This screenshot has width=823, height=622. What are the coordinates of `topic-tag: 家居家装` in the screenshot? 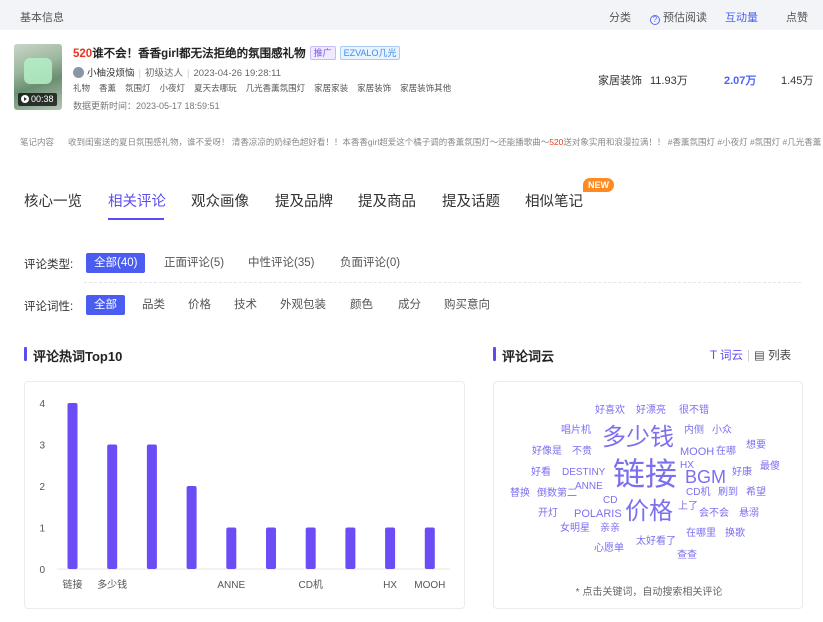 It's located at (331, 88).